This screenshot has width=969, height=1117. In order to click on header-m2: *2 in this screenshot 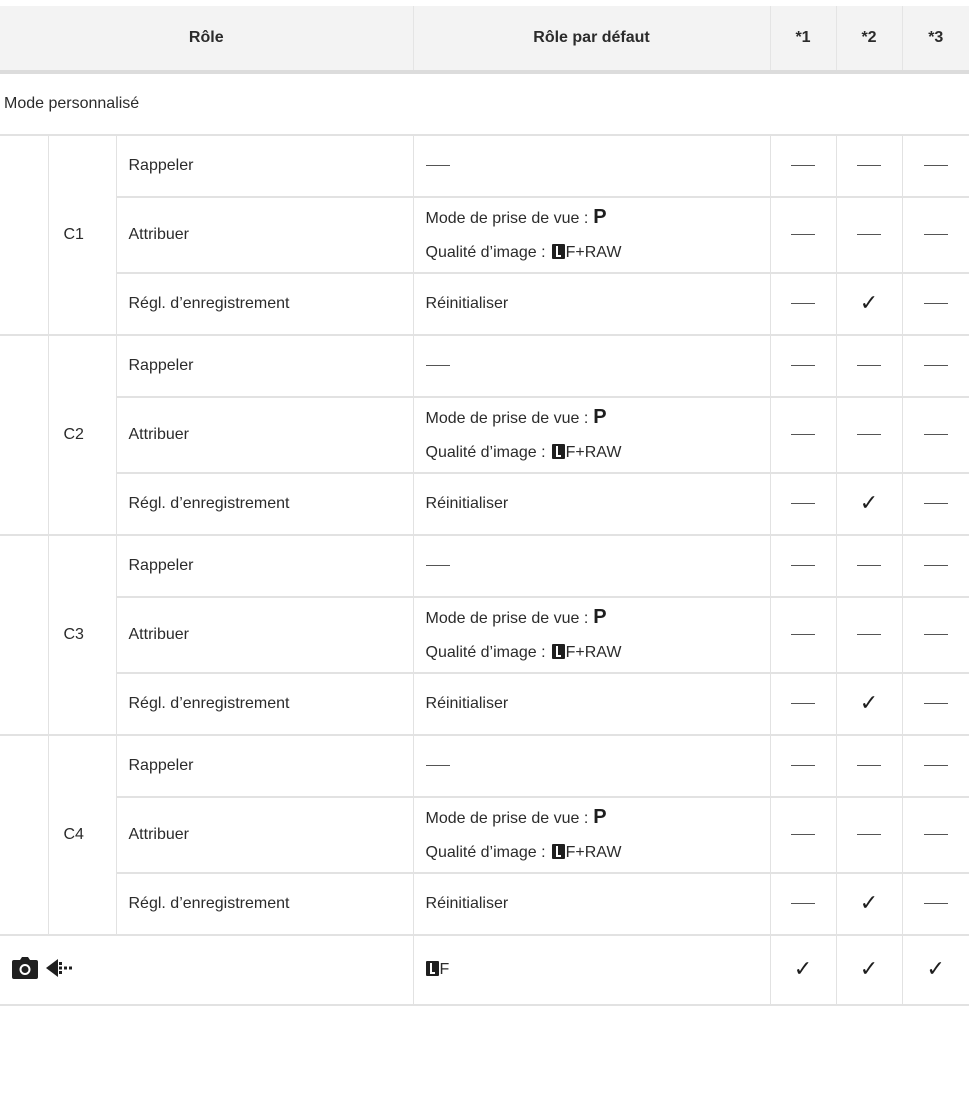, I will do `click(869, 40)`.